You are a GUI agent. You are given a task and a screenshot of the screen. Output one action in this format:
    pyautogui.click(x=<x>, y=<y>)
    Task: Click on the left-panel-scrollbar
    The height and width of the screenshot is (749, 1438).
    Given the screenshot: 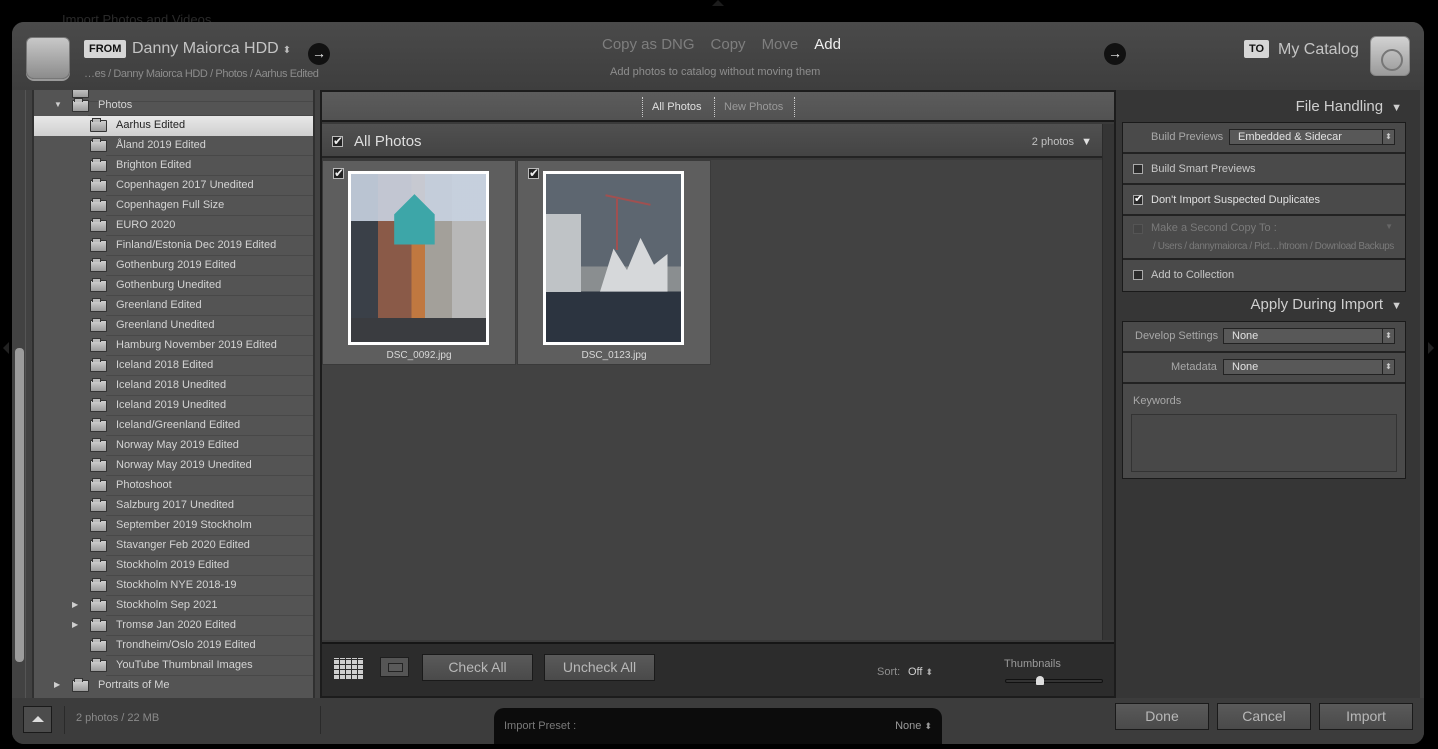 What is the action you would take?
    pyautogui.click(x=19, y=505)
    